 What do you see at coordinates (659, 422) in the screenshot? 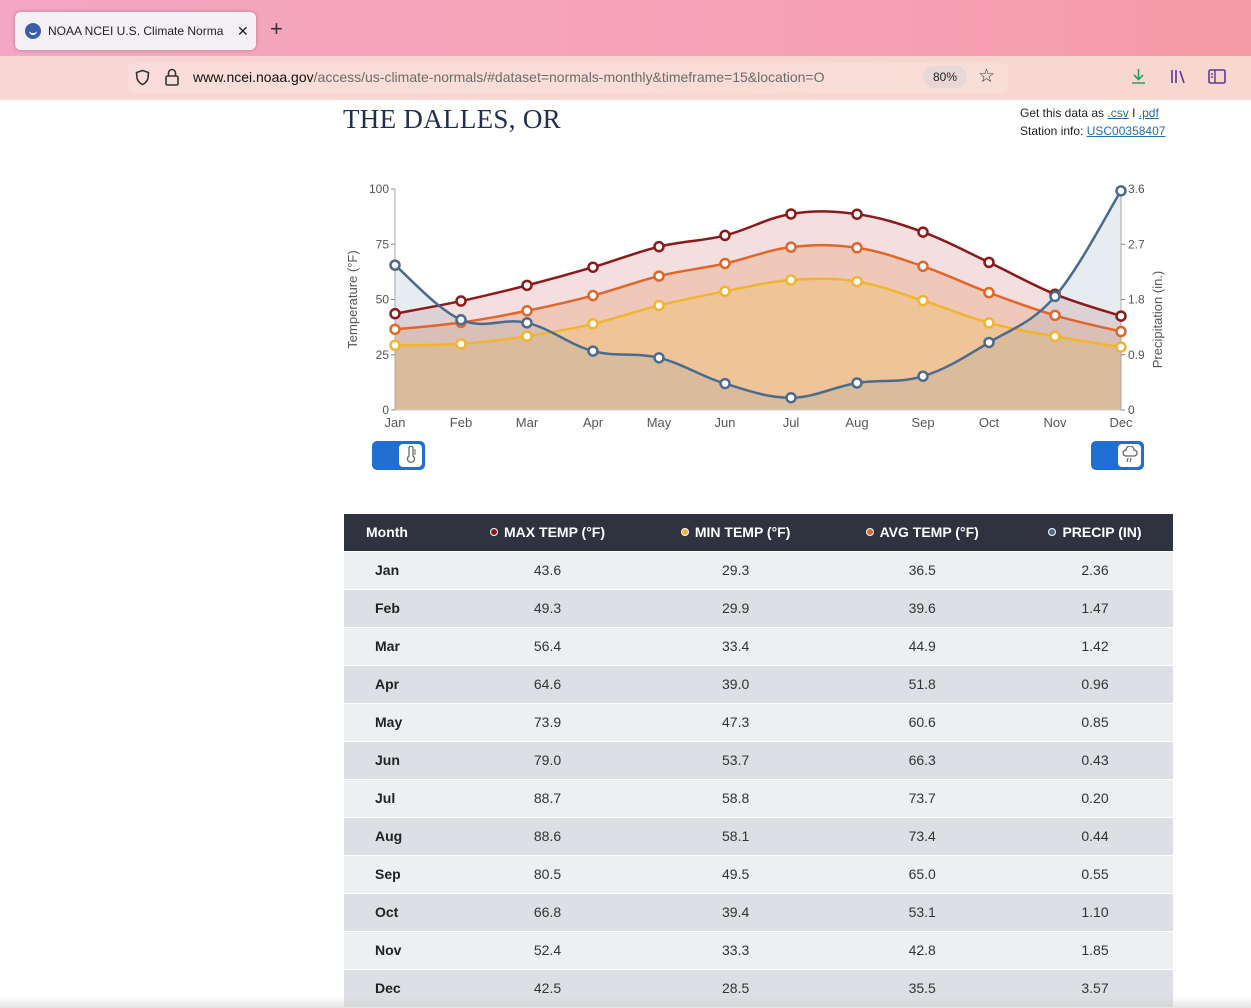
I see `x-tick-label: May` at bounding box center [659, 422].